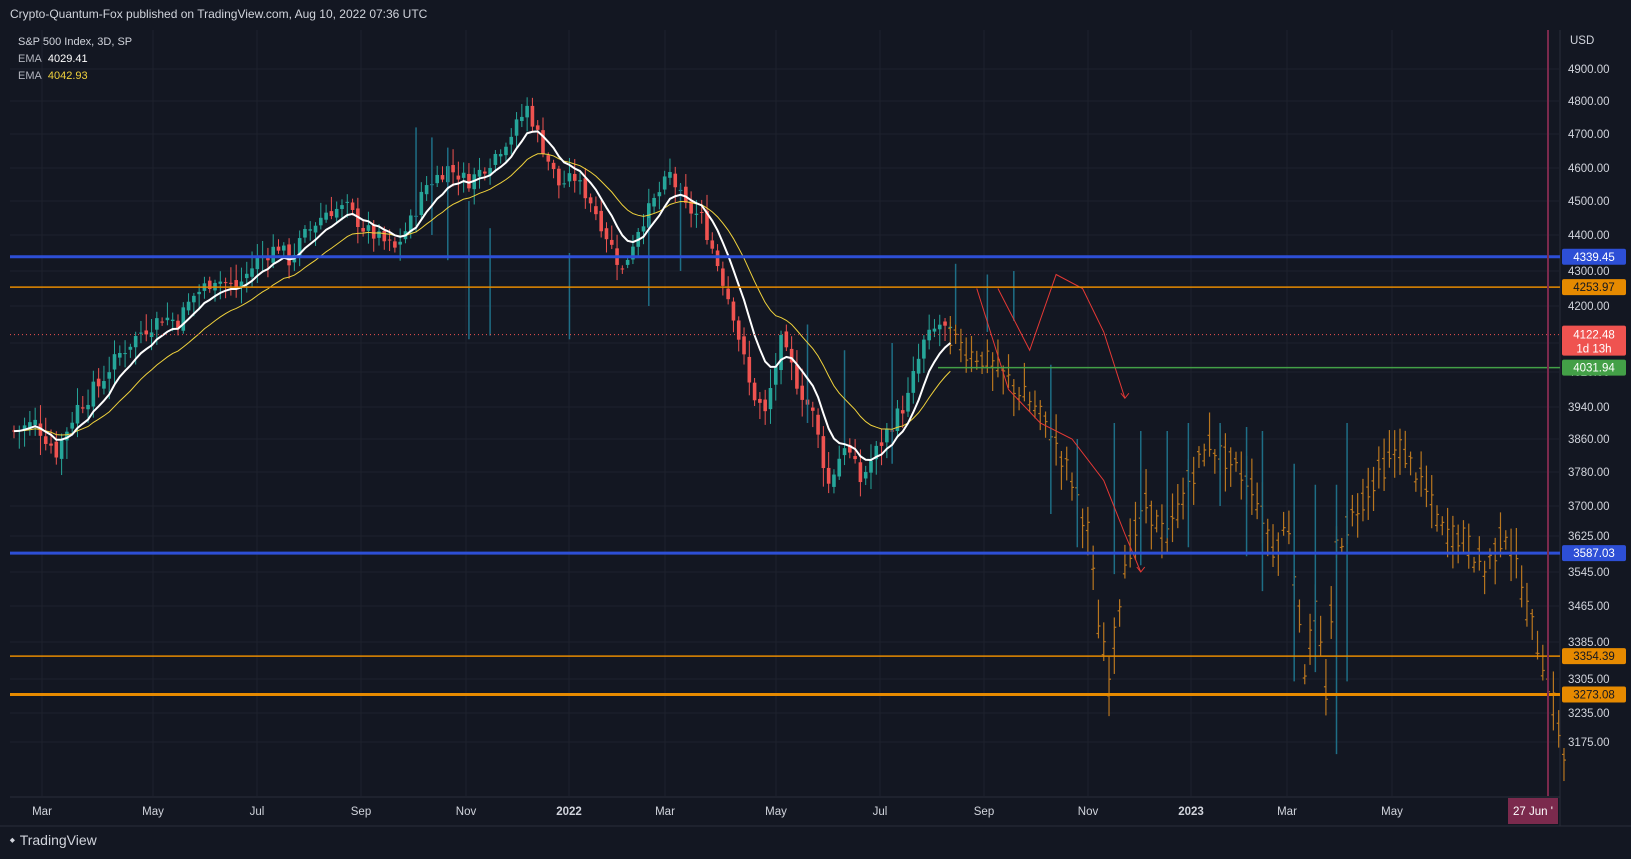  What do you see at coordinates (1589, 607) in the screenshot?
I see `price-tick-label: 3465.00` at bounding box center [1589, 607].